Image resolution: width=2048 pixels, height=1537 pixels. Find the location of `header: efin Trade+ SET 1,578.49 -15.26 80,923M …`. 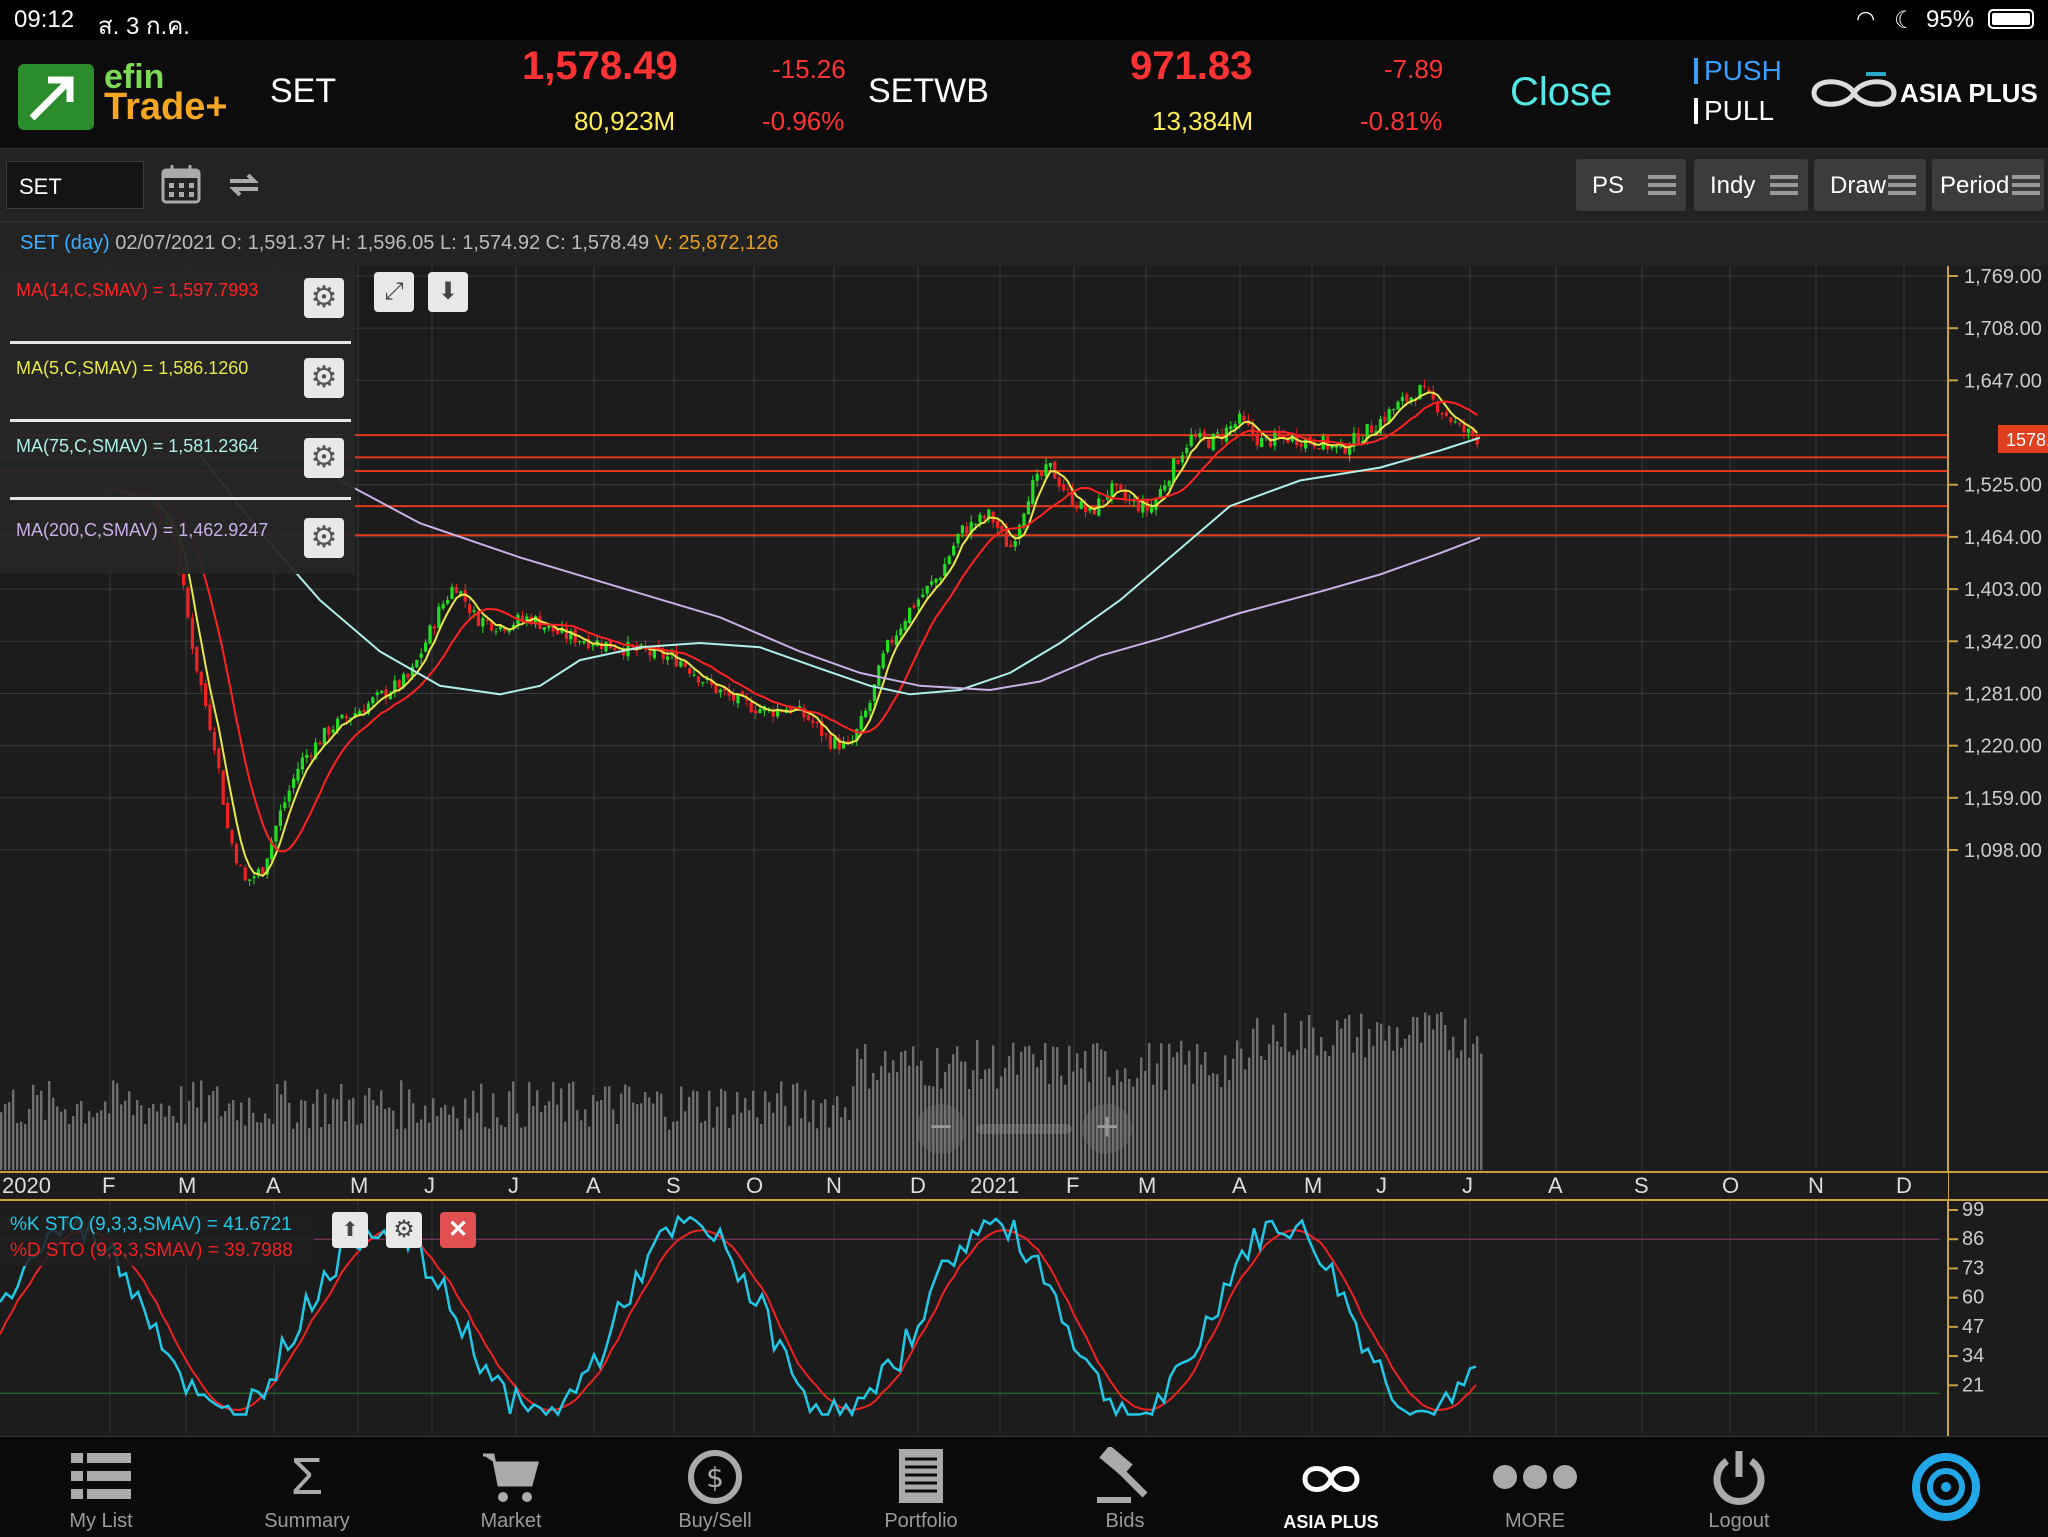

header: efin Trade+ SET 1,578.49 -15.26 80,923M … is located at coordinates (1024, 94).